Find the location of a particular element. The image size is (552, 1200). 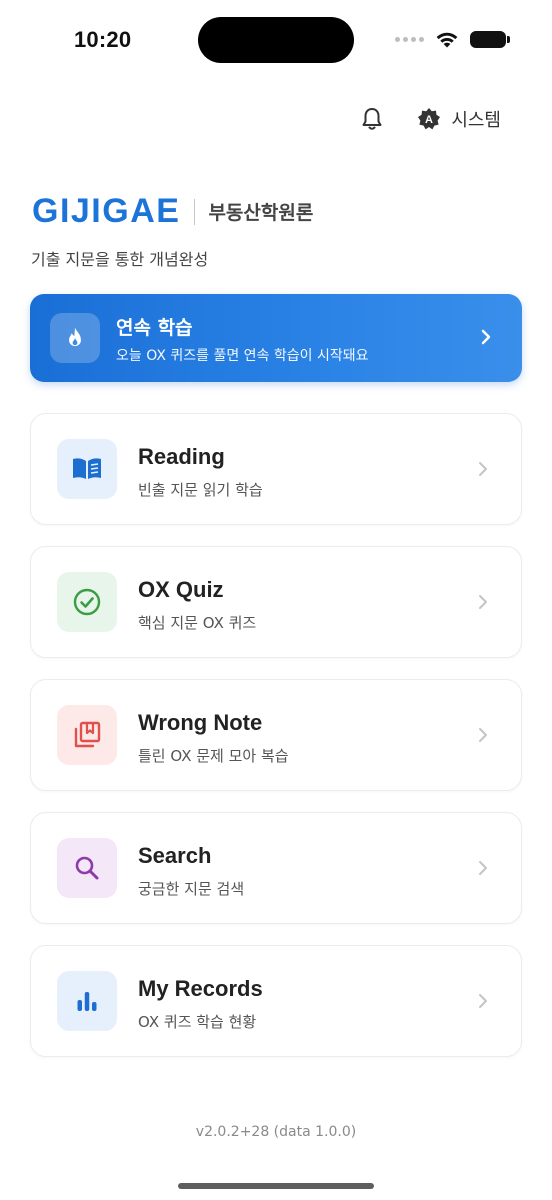

menu-card-my-records: My Records OX 퀴즈 학습 현황 is located at coordinates (276, 1001).